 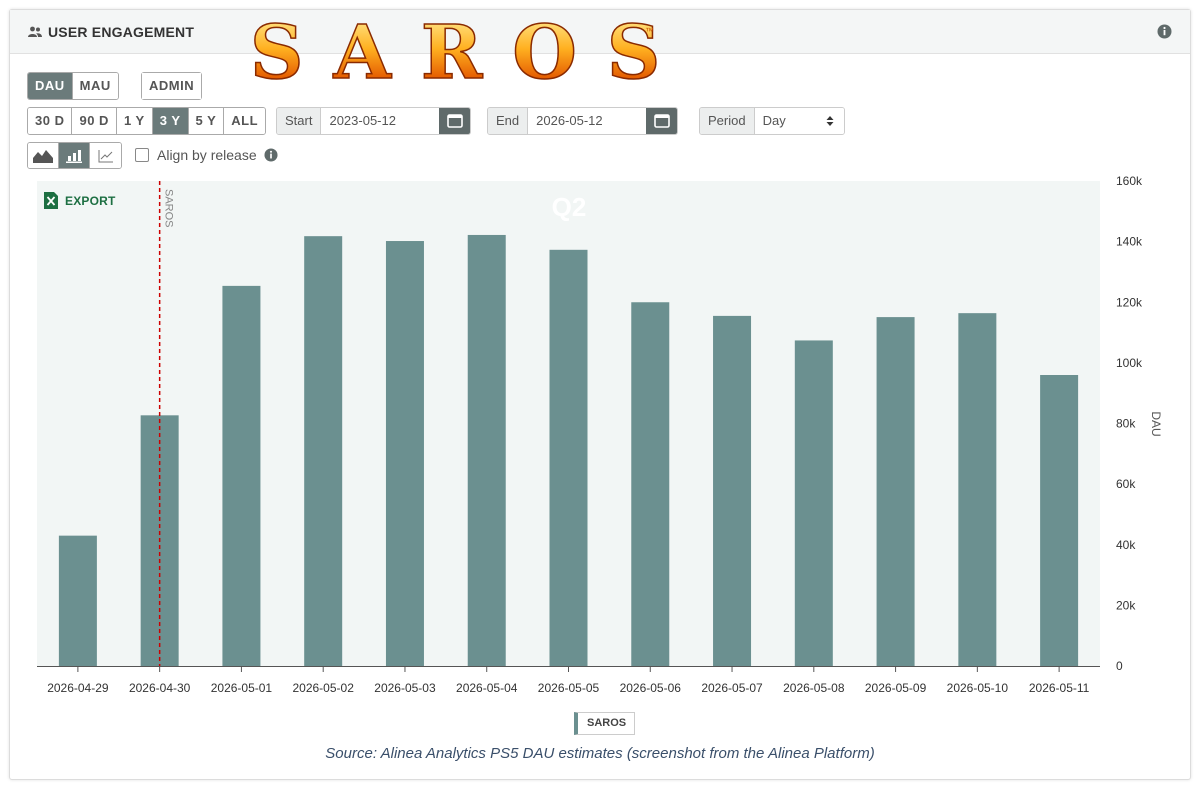 I want to click on x-tick-label: 2026-05-09, so click(x=896, y=688).